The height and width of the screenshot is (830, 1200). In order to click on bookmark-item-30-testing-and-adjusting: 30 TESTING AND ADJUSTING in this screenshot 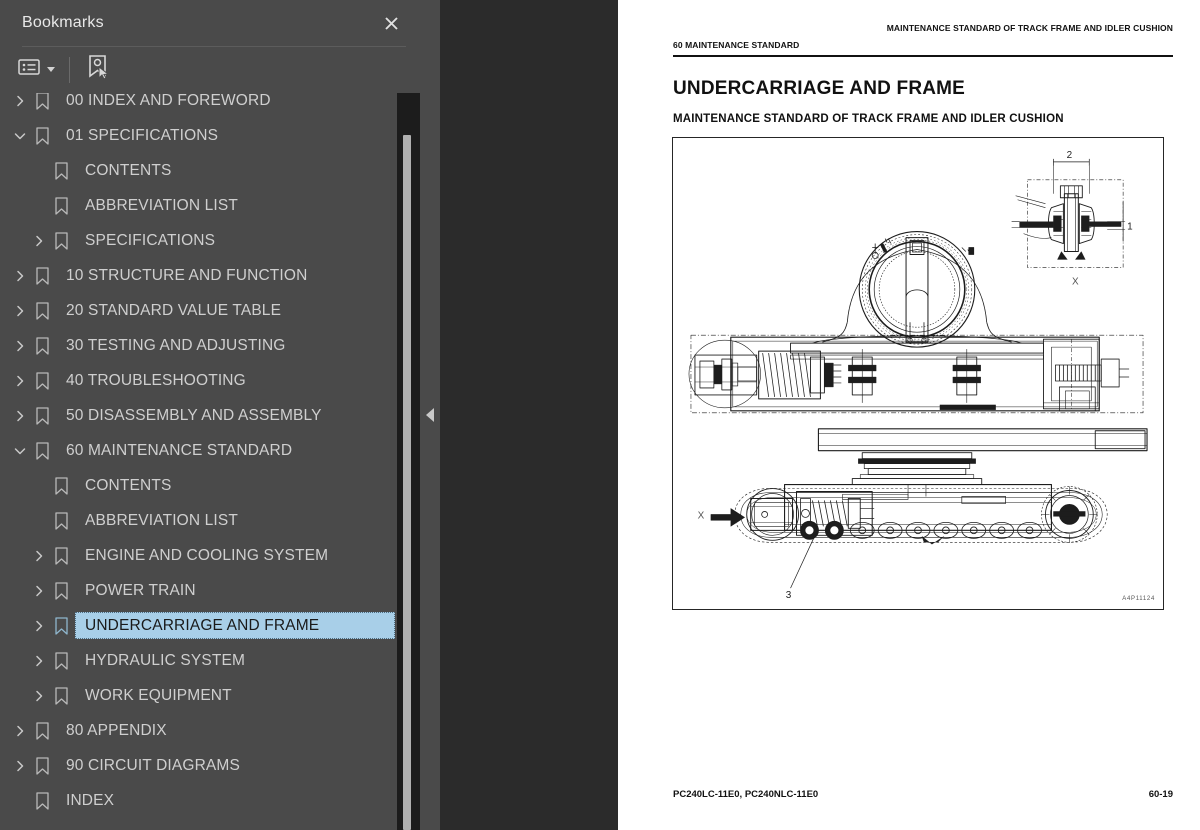, I will do `click(198, 345)`.